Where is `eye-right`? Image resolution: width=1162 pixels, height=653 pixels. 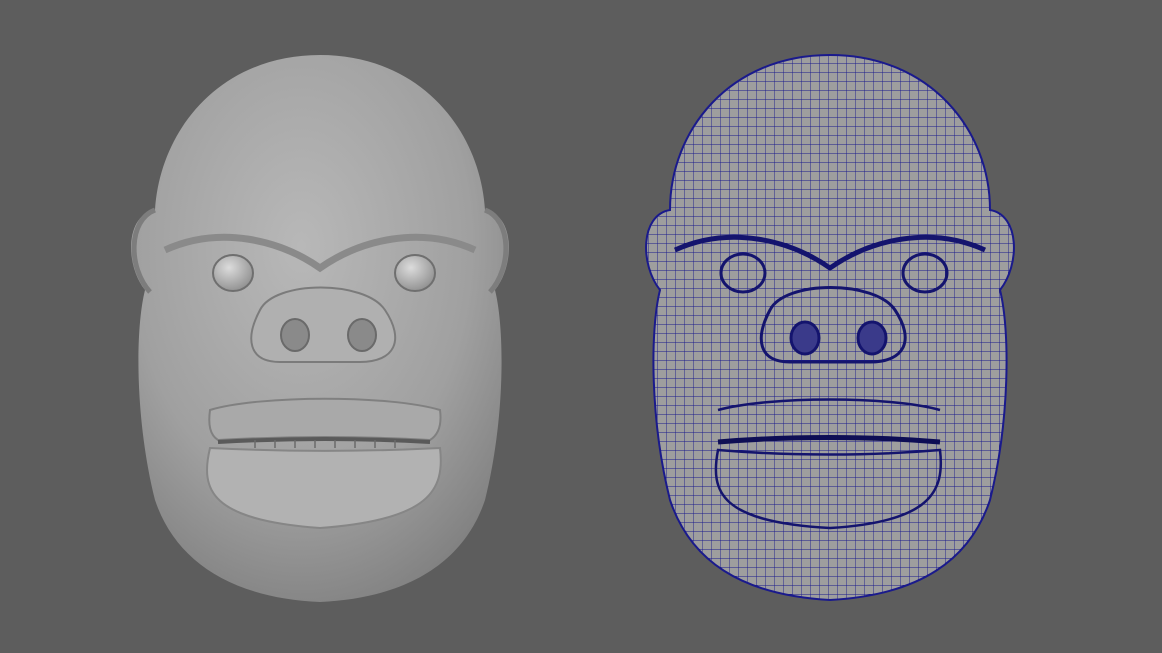 eye-right is located at coordinates (415, 273).